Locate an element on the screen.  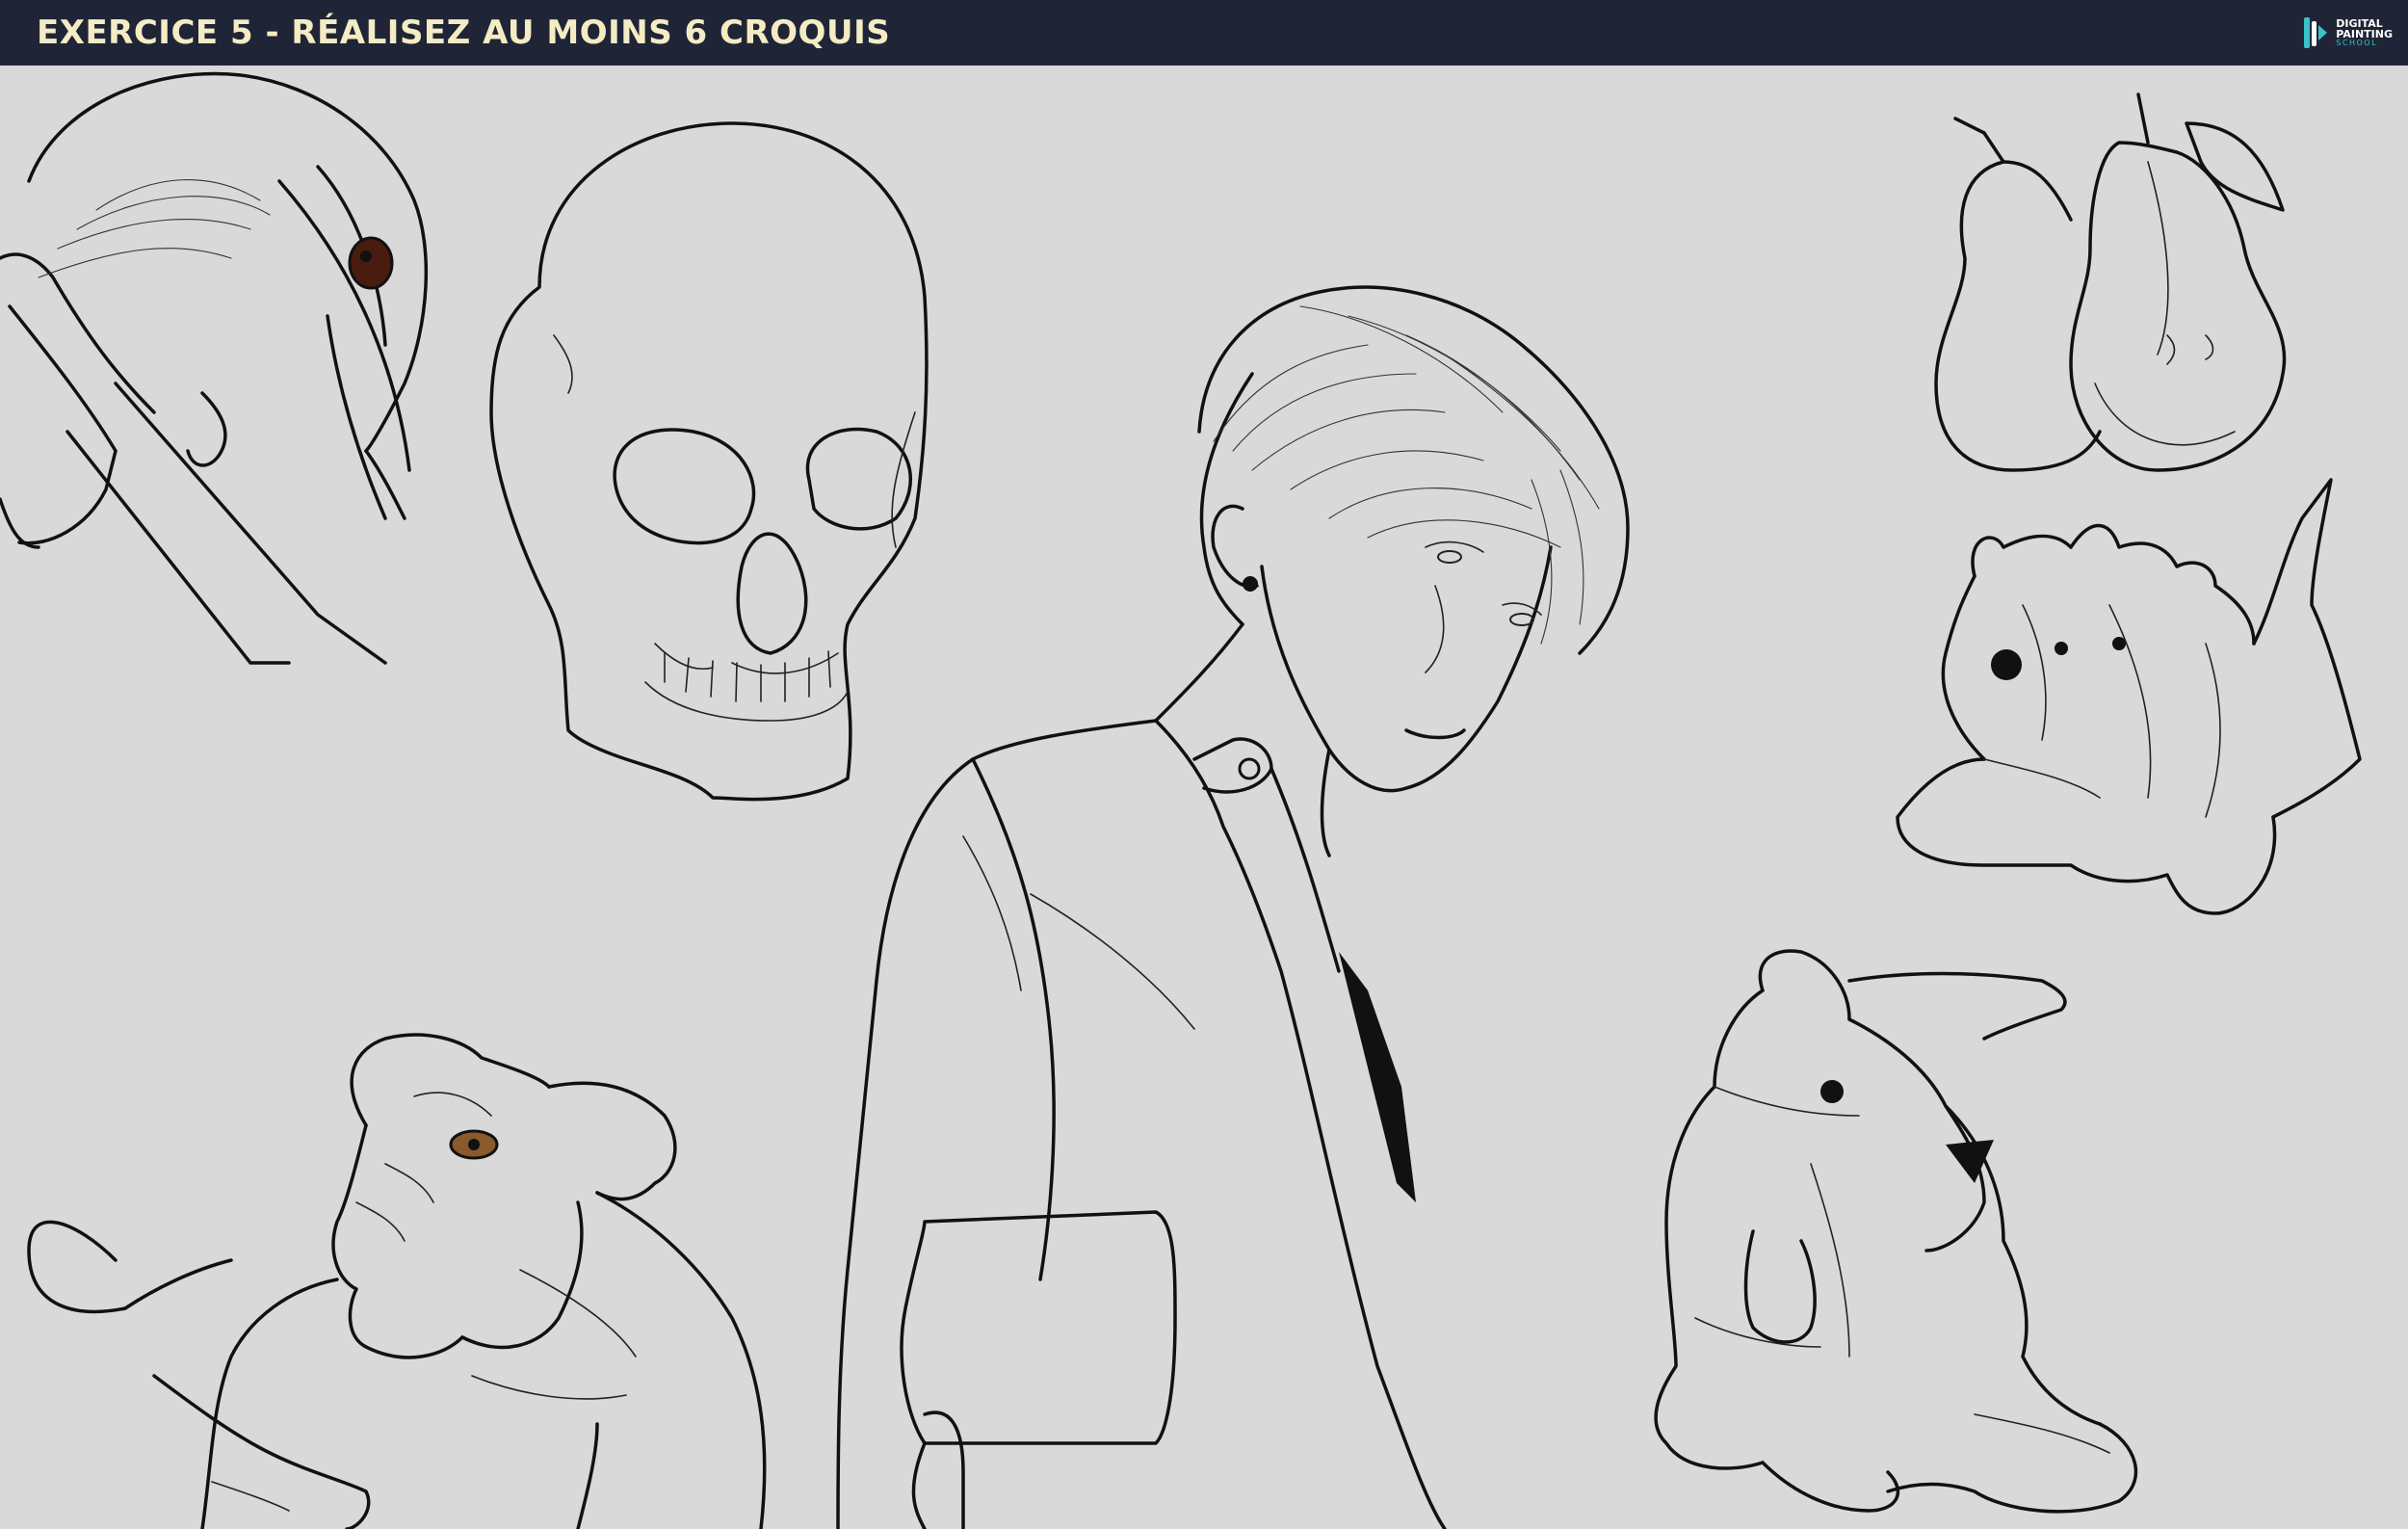
pears-sketch is located at coordinates (2110, 282).